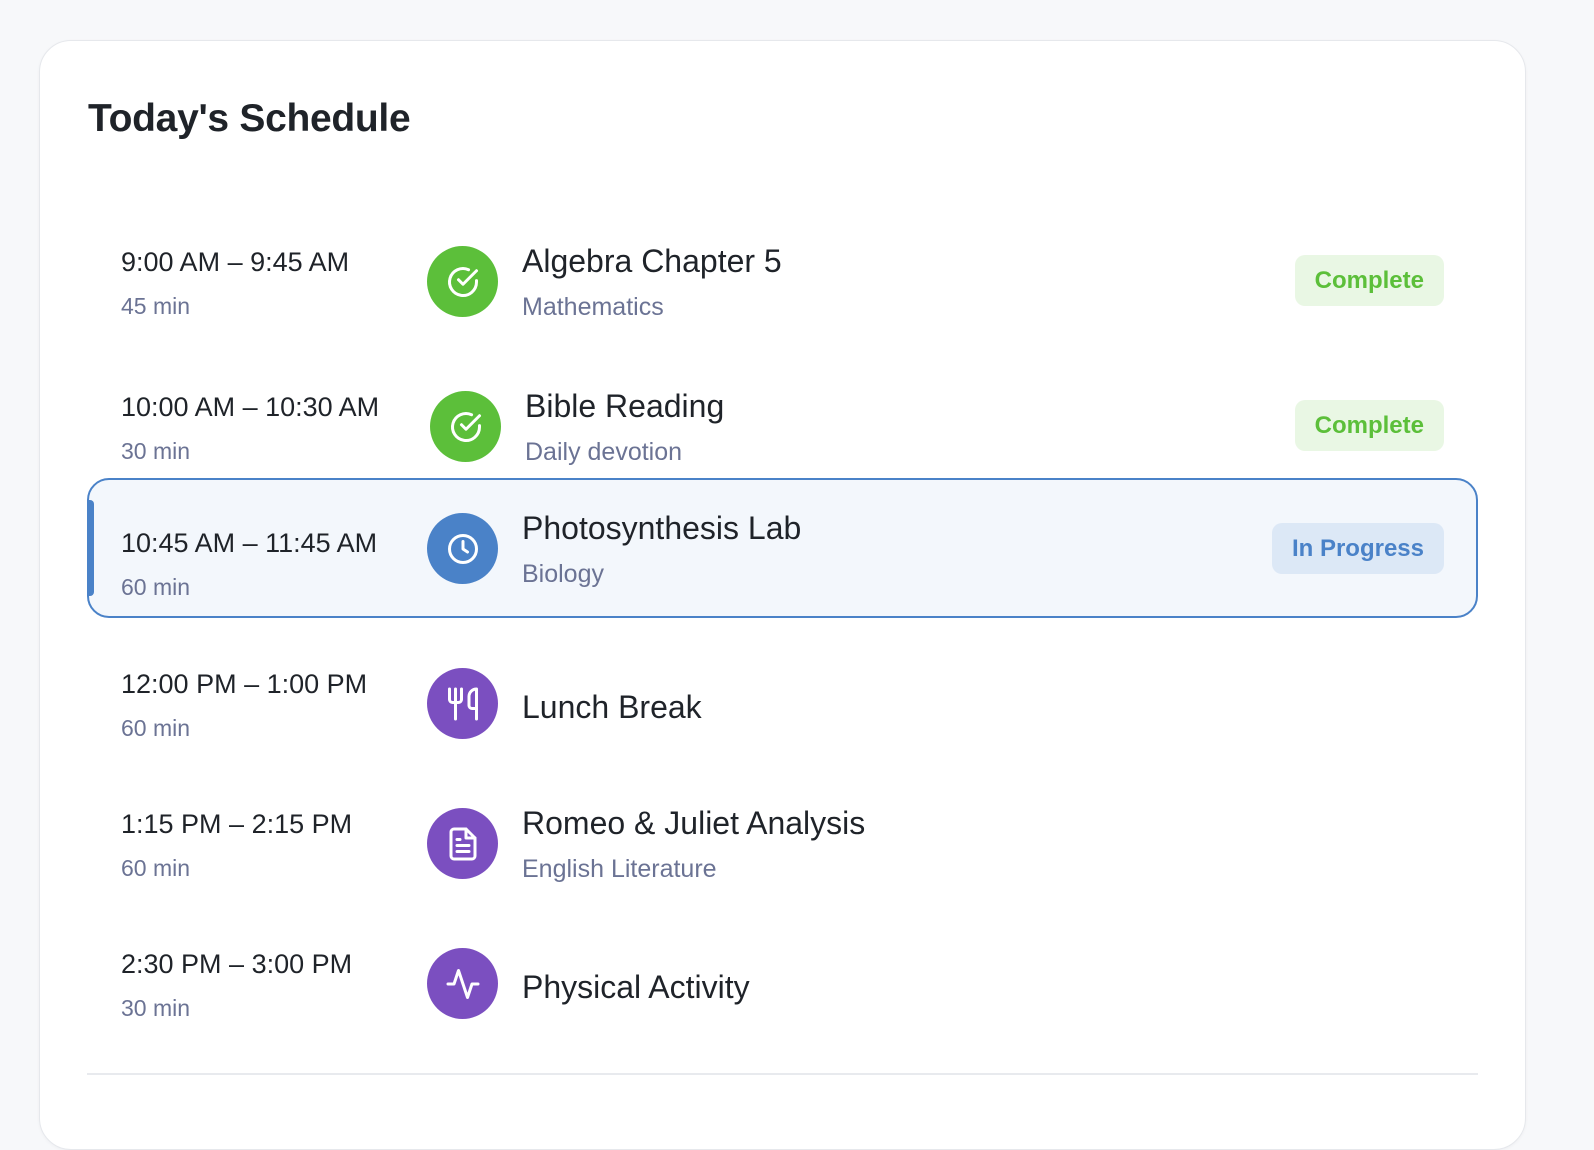  What do you see at coordinates (249, 118) in the screenshot?
I see `page-title: Today's Schedule` at bounding box center [249, 118].